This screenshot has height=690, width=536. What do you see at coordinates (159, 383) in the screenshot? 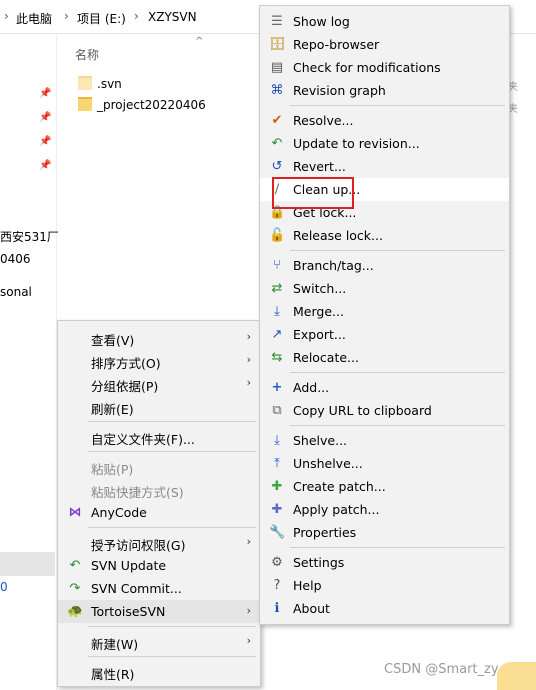
I see `menu-item-group: 分组依据(P) ›` at bounding box center [159, 383].